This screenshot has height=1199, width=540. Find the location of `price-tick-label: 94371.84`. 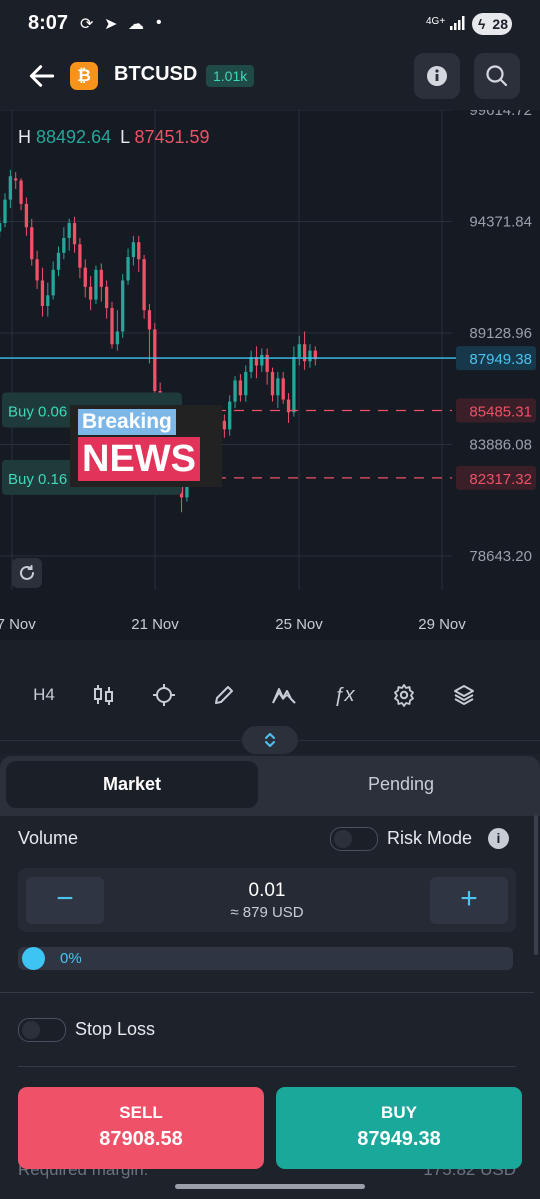

price-tick-label: 94371.84 is located at coordinates (500, 222).